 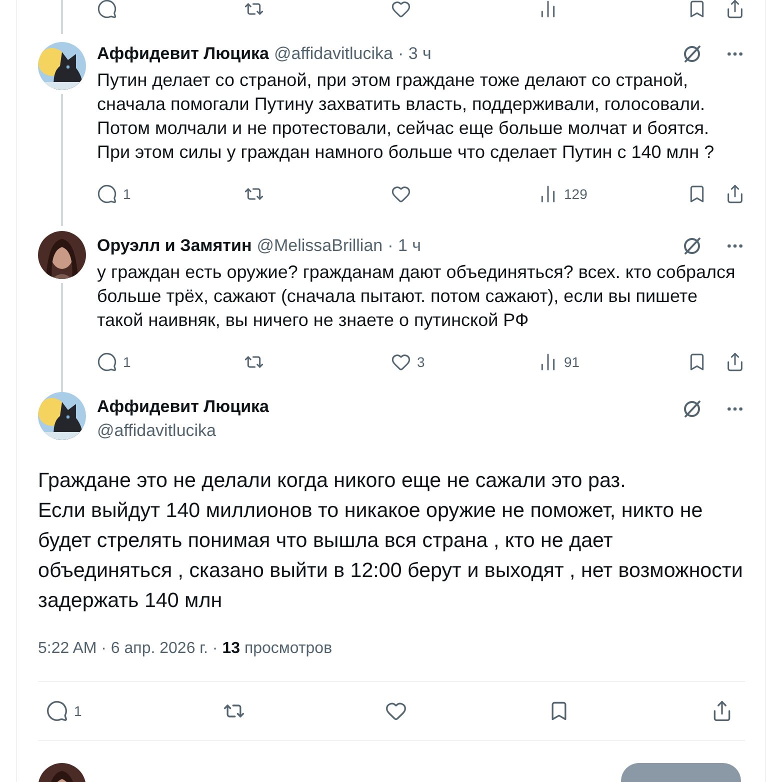 I want to click on post-meta: 5:22 AM · 6 апр. 2026 г. · 13 просмотров, so click(x=186, y=649).